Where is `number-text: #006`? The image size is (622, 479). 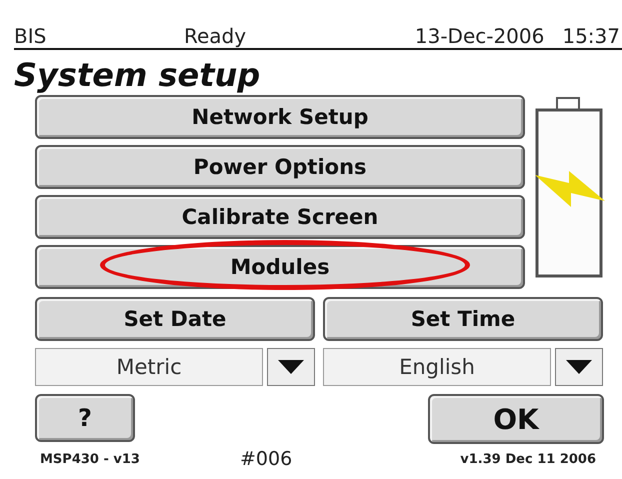
number-text: #006 is located at coordinates (266, 459).